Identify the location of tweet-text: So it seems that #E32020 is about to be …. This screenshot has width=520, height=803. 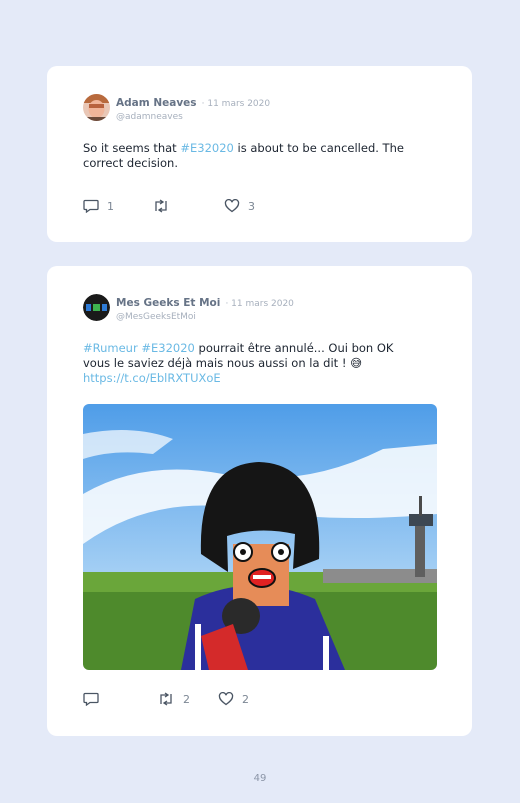
(248, 156).